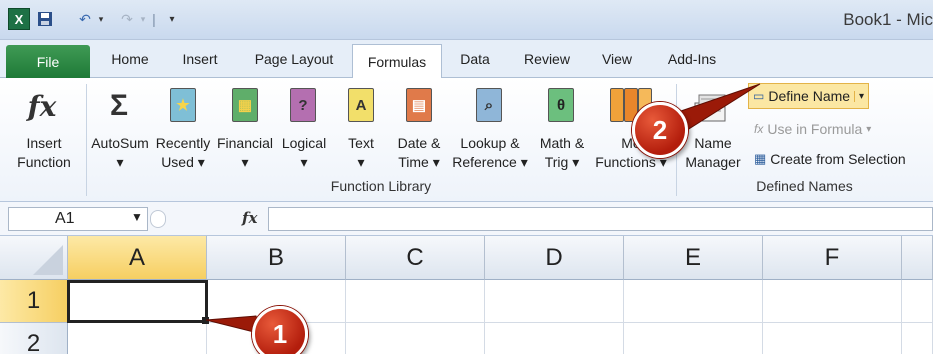 The height and width of the screenshot is (354, 933). Describe the element at coordinates (660, 130) in the screenshot. I see `callout-2: 2` at that location.